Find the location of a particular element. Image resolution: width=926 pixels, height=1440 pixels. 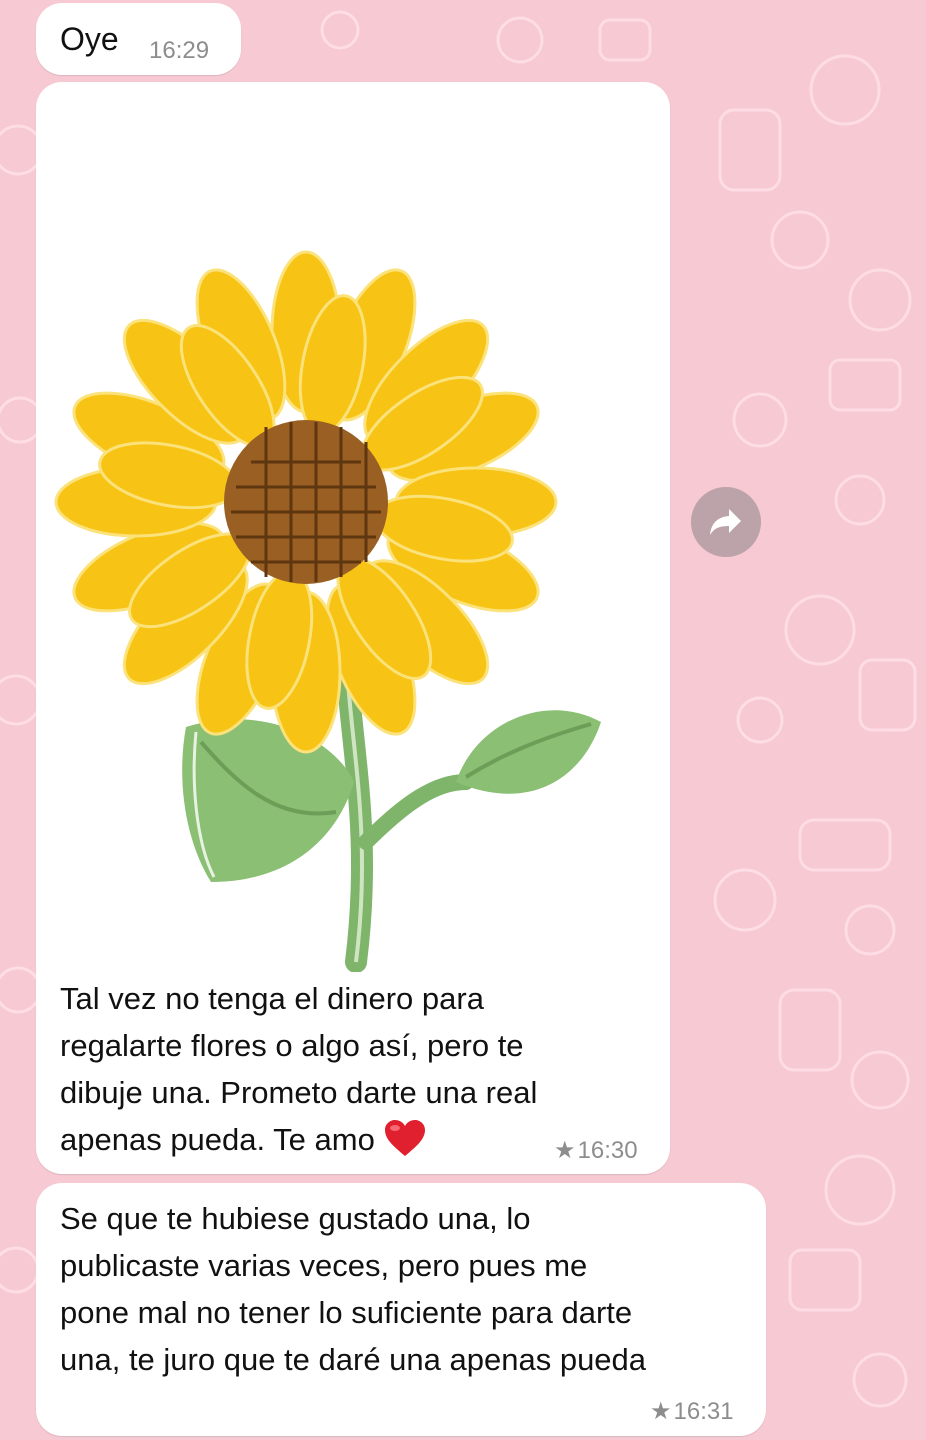

forward-arrow-icon is located at coordinates (725, 522).